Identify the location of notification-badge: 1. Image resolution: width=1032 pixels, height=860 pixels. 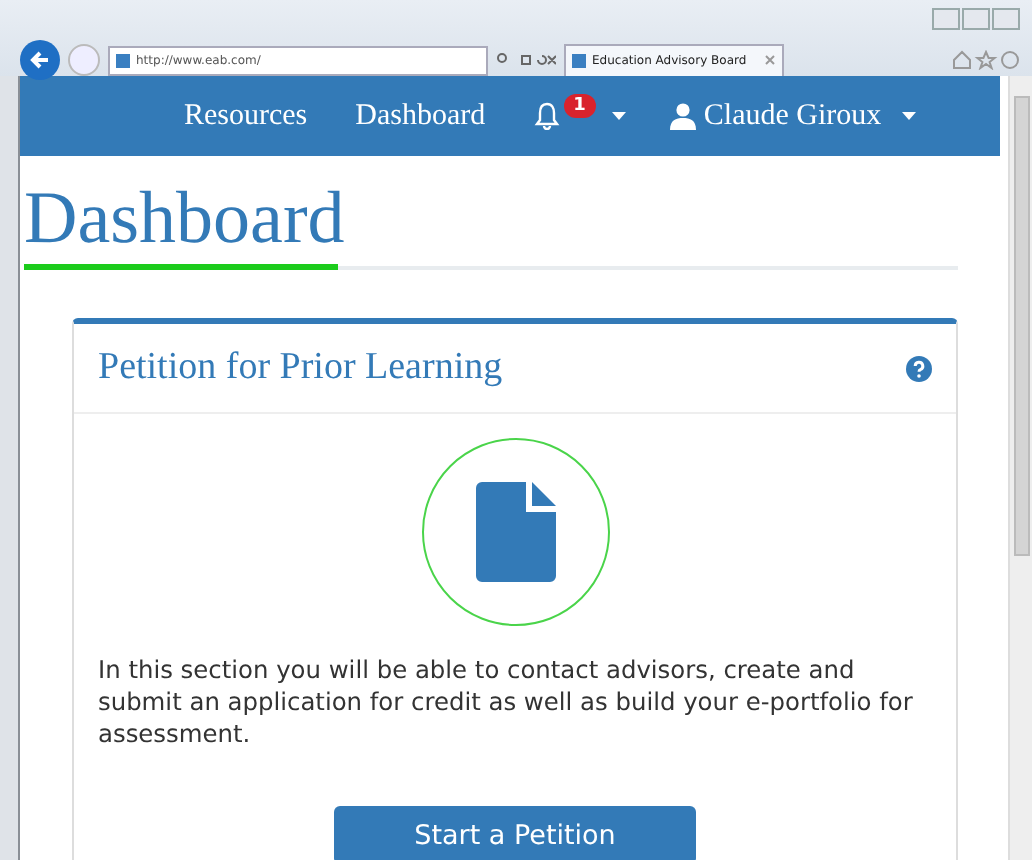
(579, 106).